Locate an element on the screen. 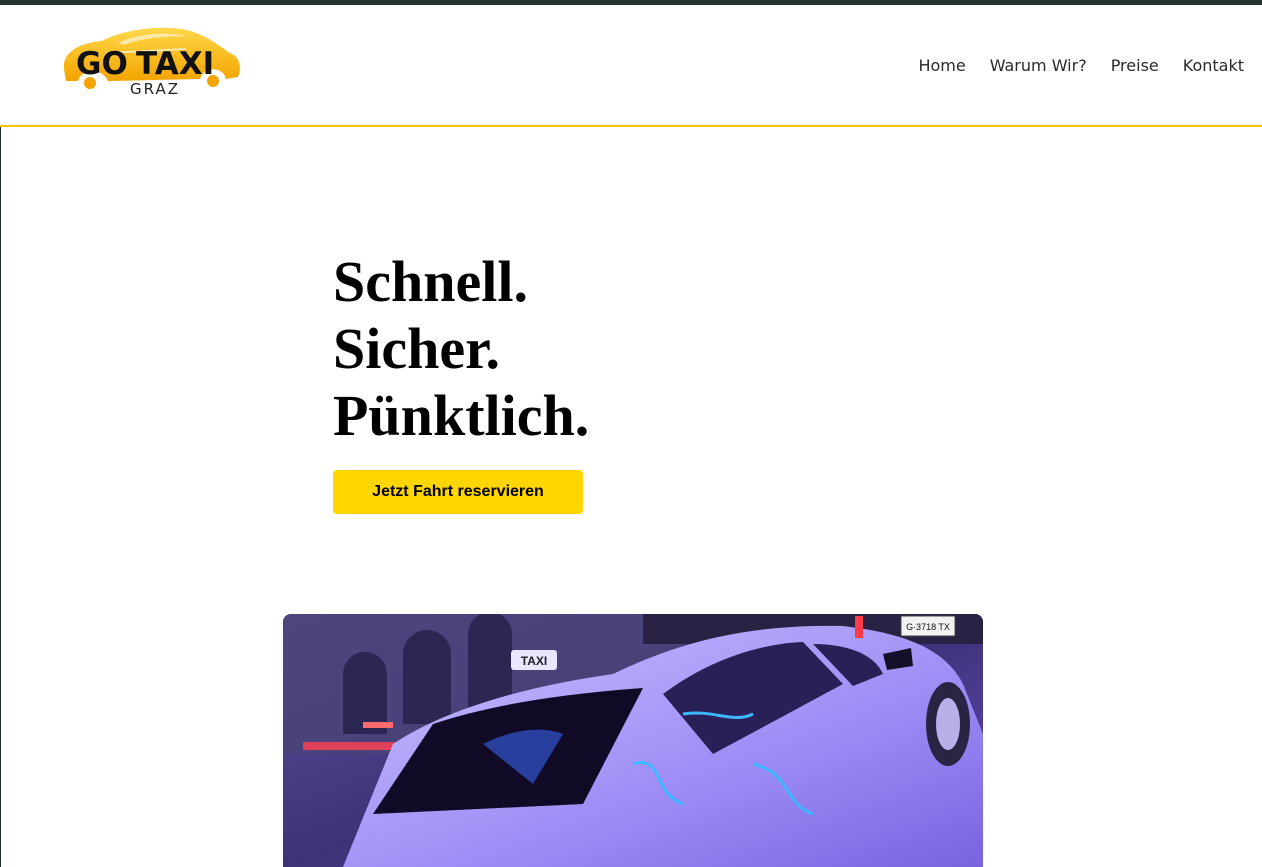  taxi-sign-text: TAXI is located at coordinates (534, 661).